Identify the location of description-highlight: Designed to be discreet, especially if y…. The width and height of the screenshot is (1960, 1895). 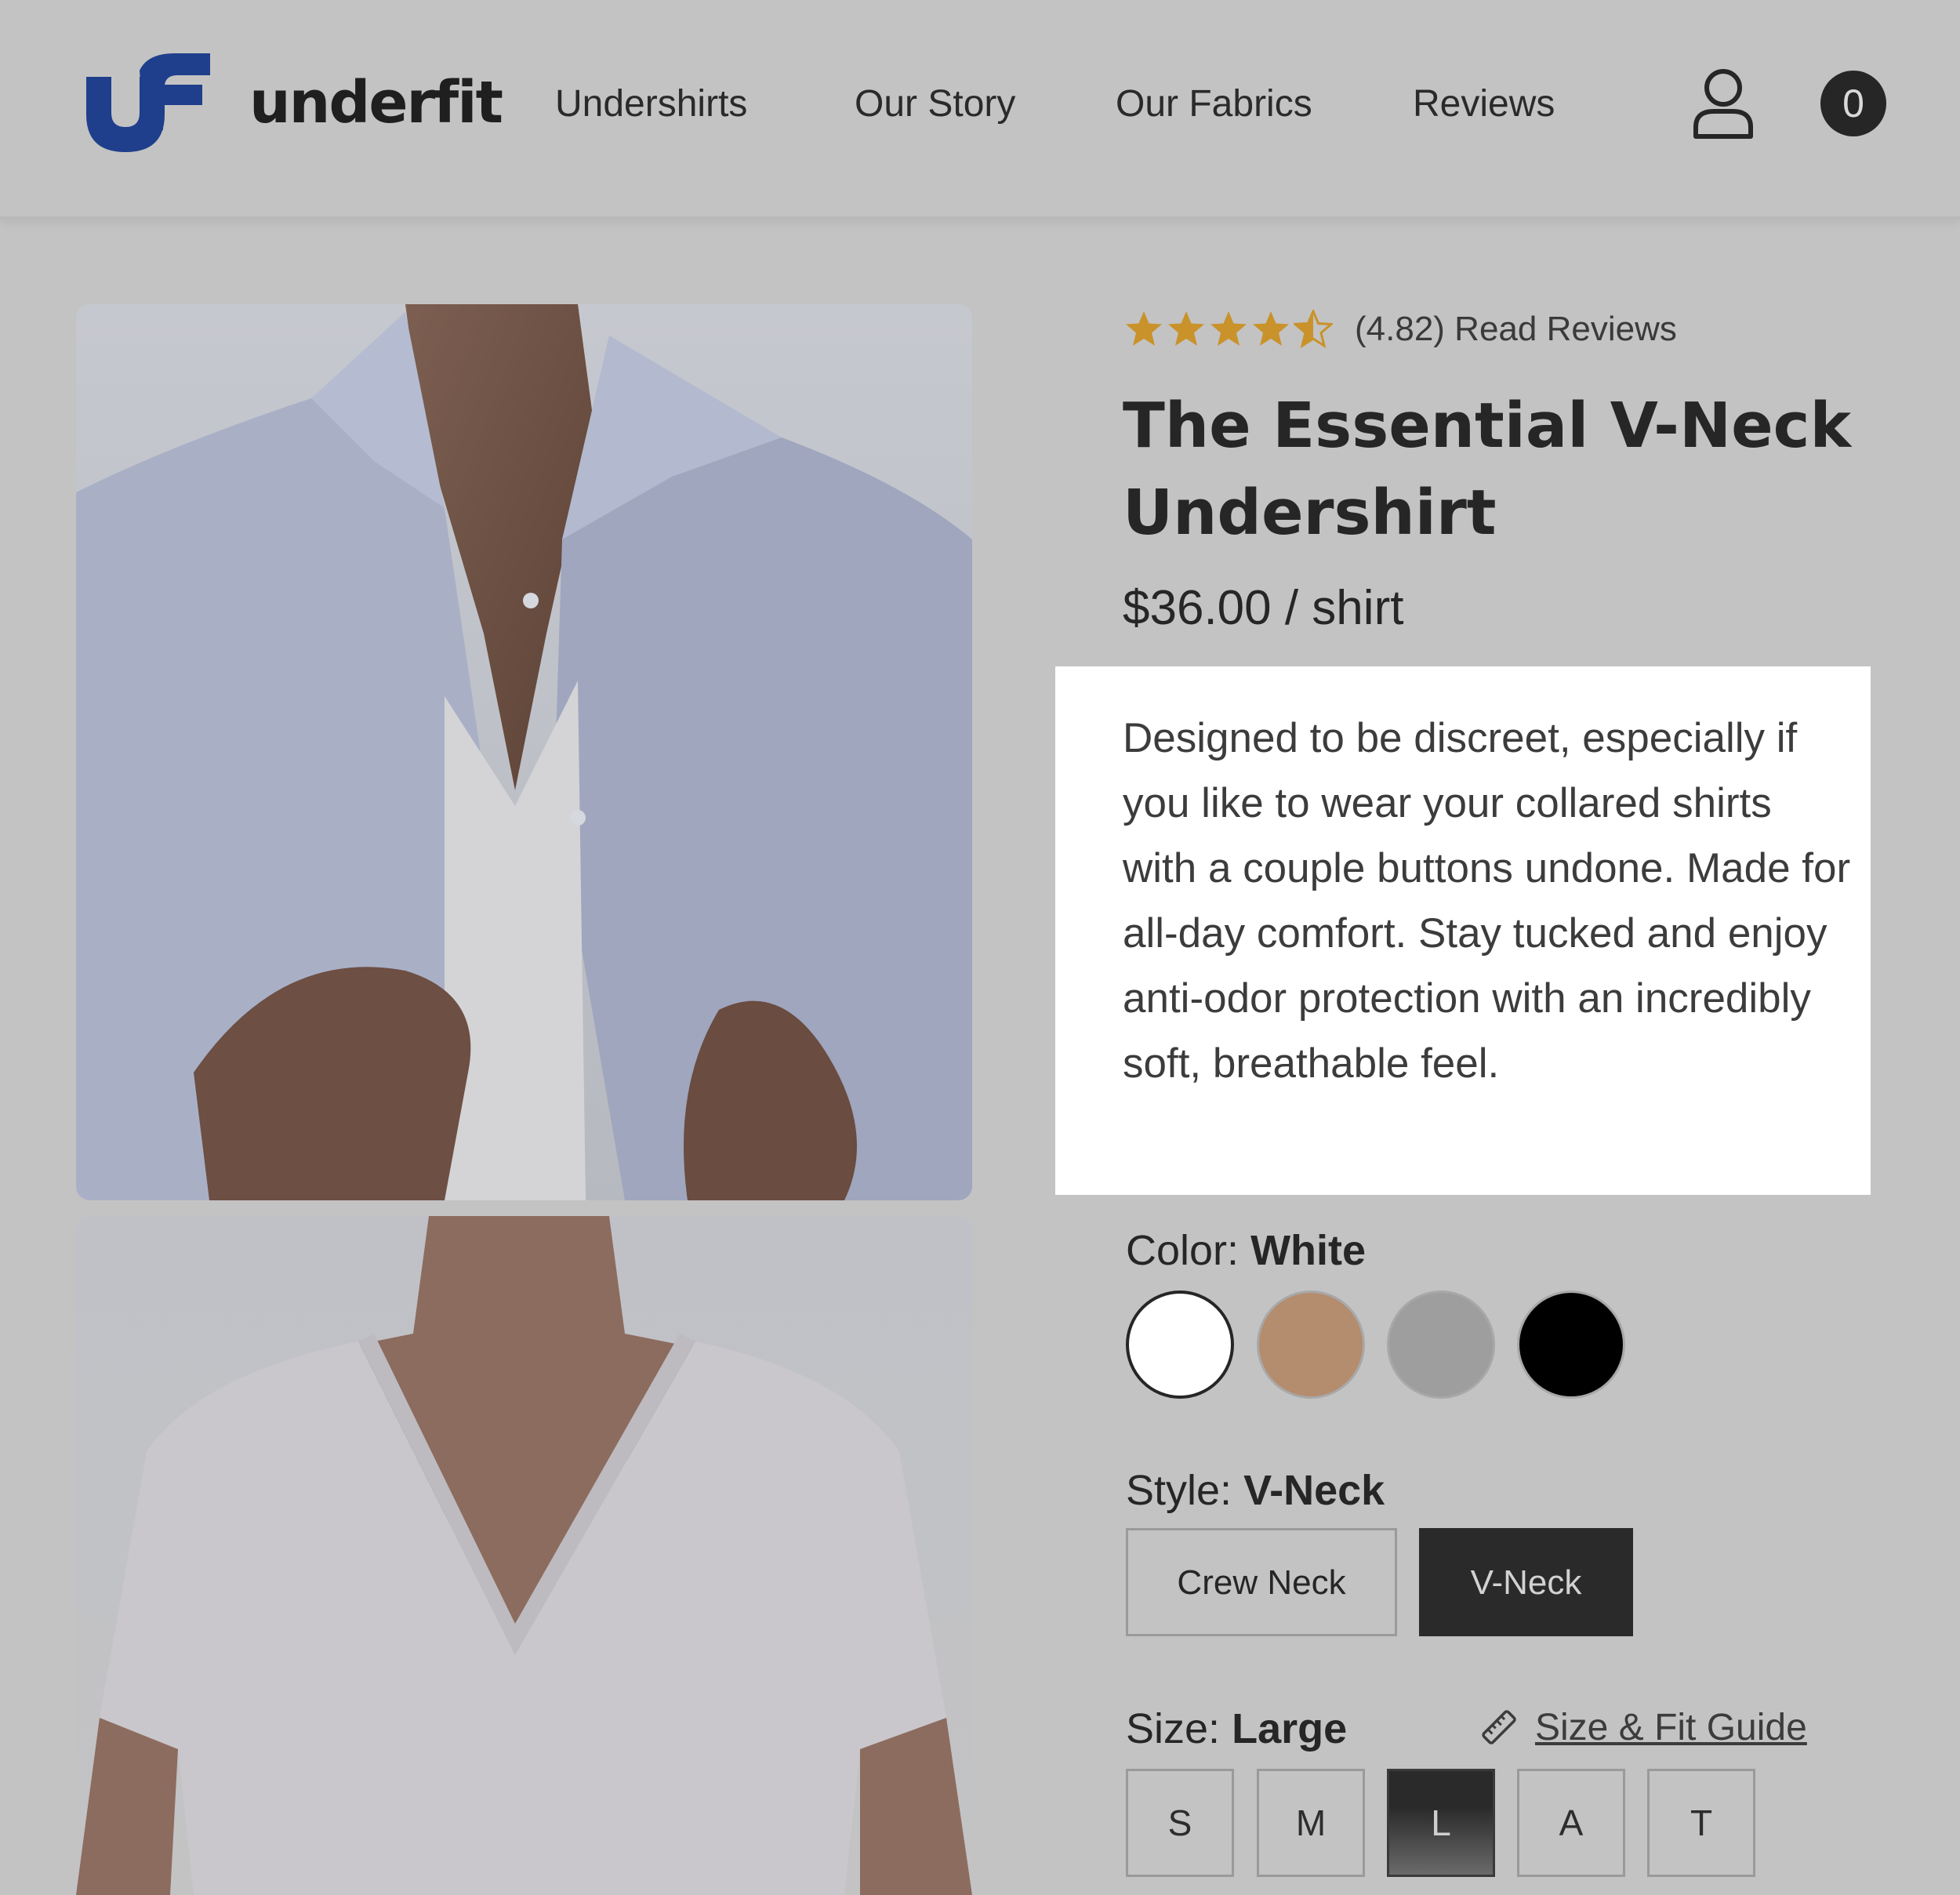
(1463, 931).